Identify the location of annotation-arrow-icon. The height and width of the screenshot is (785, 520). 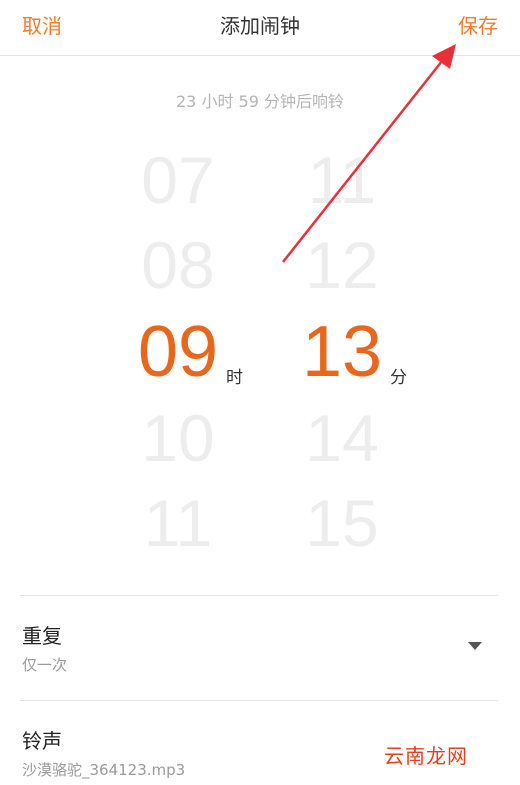
(369, 153).